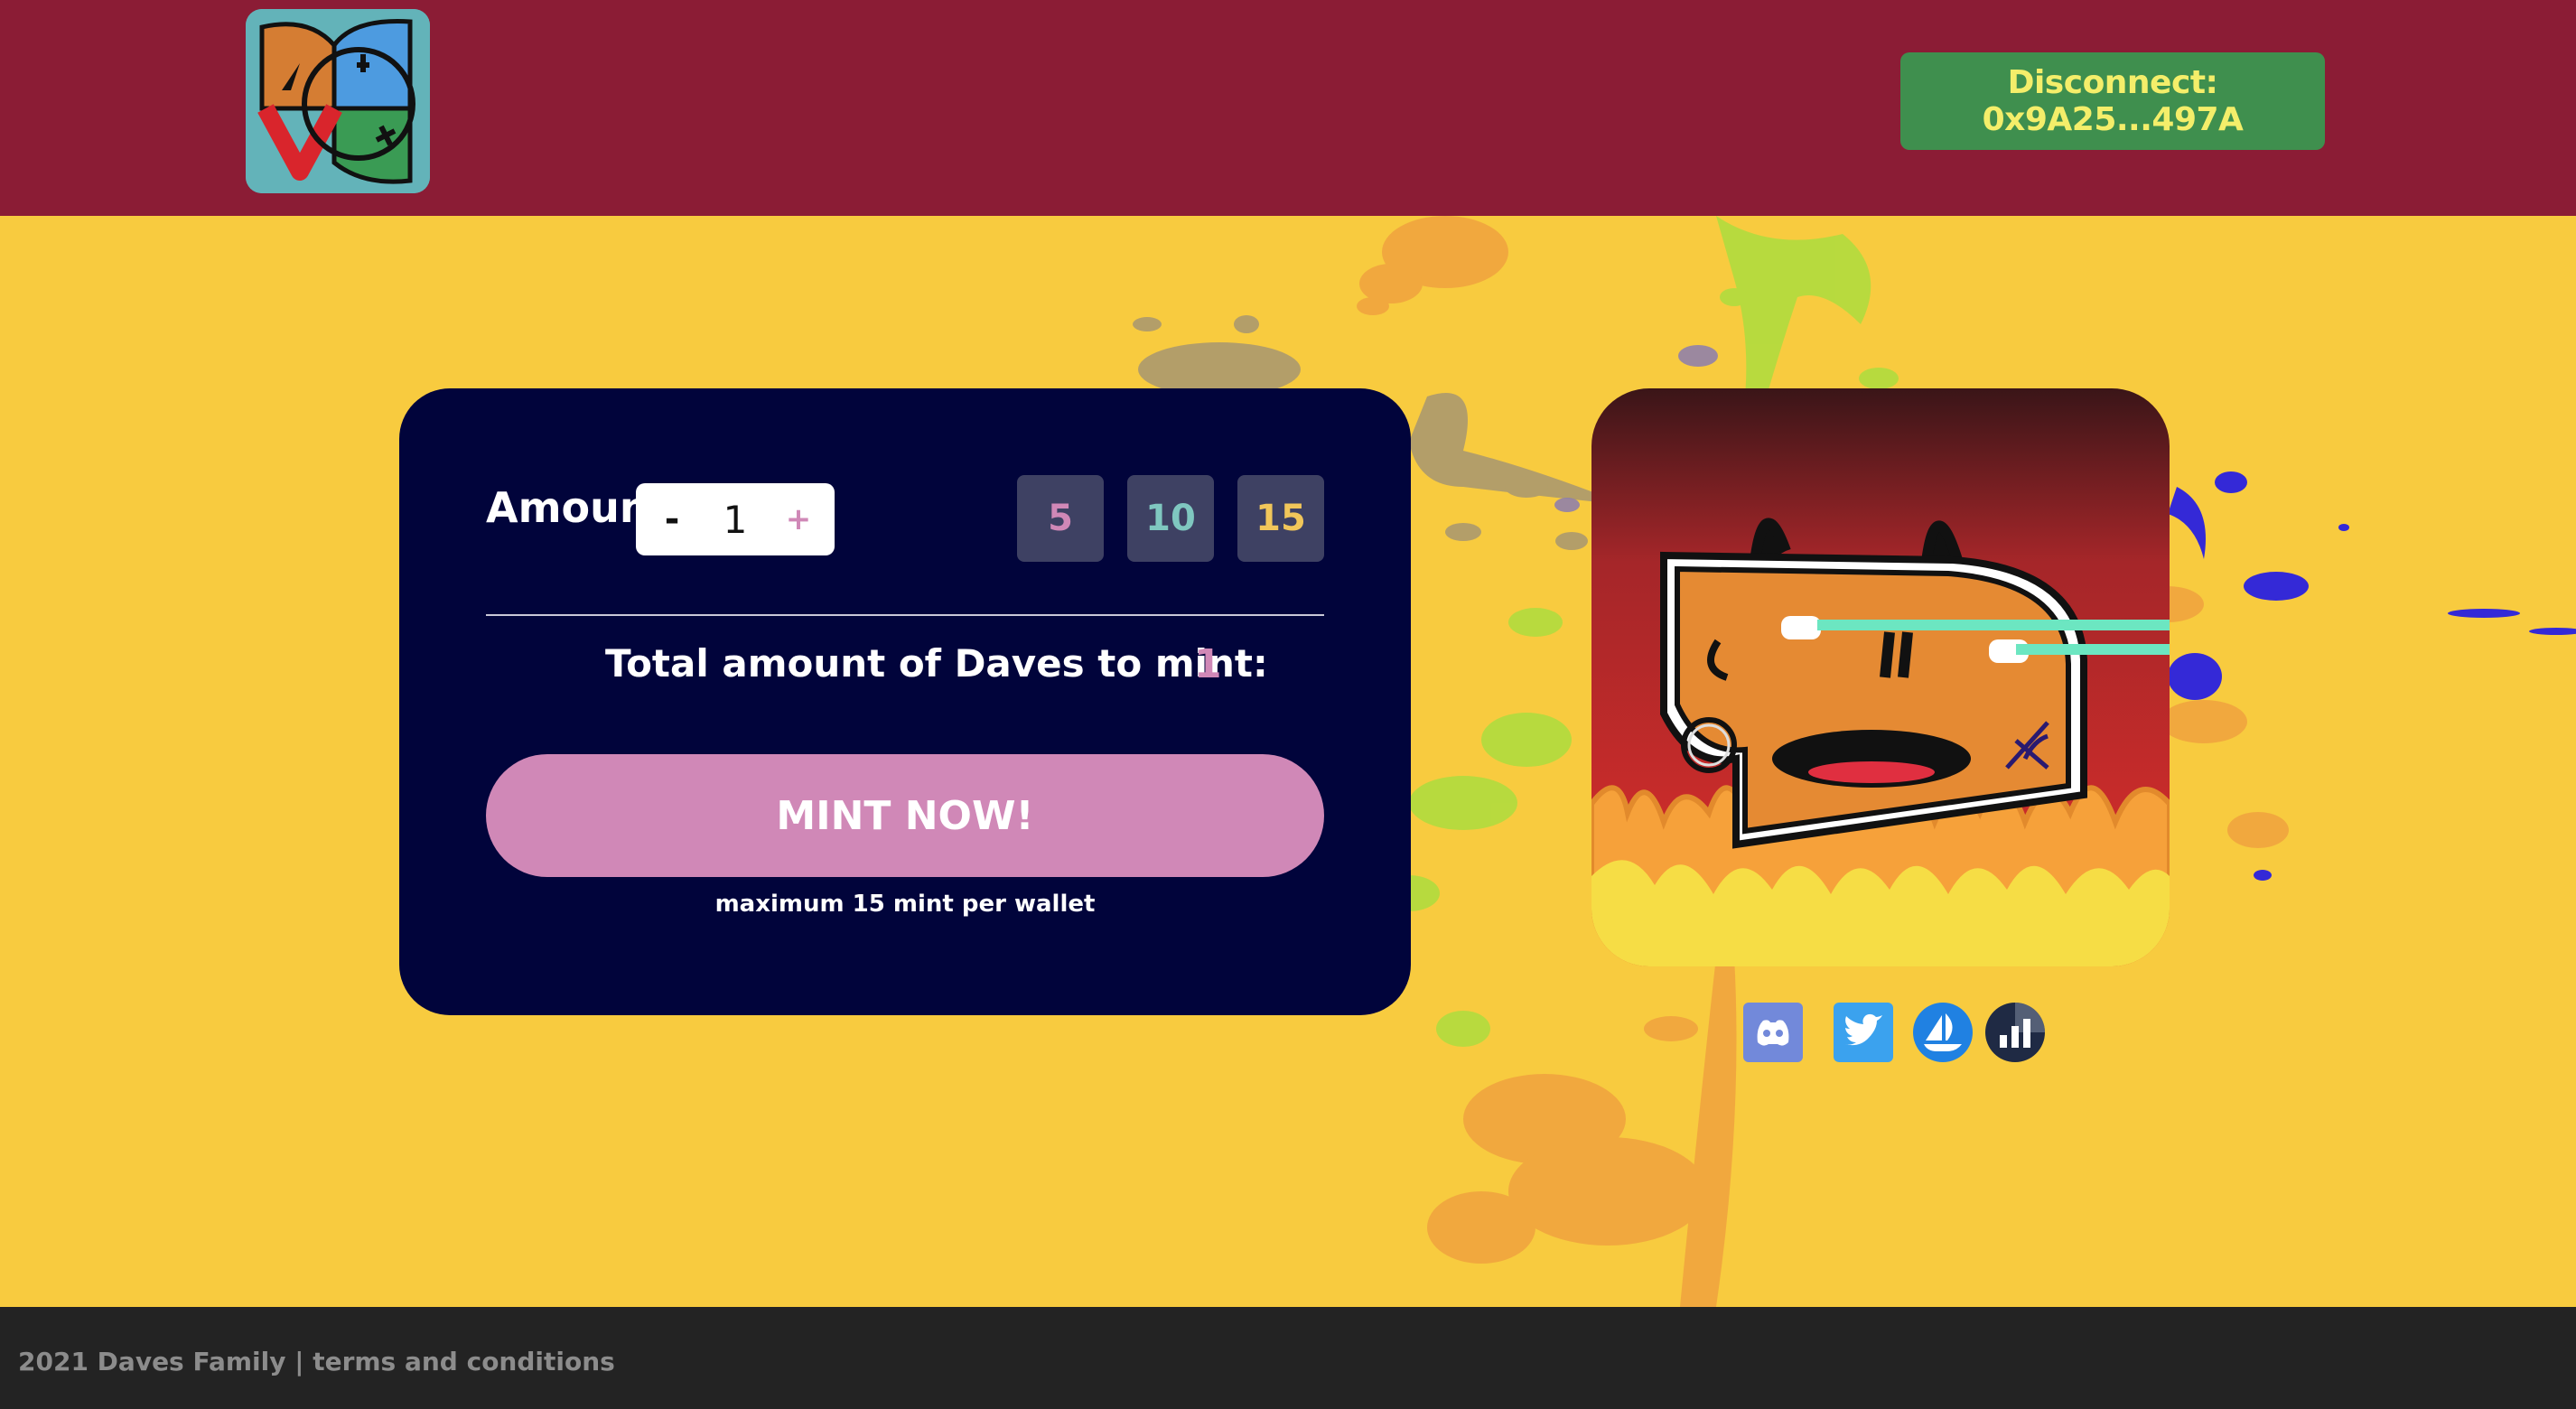 Image resolution: width=2576 pixels, height=1409 pixels. I want to click on footer: 2021 Daves Family | terms and conditions, so click(1288, 1358).